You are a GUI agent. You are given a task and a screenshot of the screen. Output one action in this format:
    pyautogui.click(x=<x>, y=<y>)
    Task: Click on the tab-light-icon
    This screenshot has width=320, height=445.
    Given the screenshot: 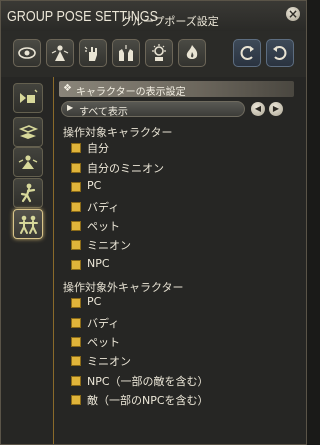 What is the action you would take?
    pyautogui.click(x=28, y=162)
    